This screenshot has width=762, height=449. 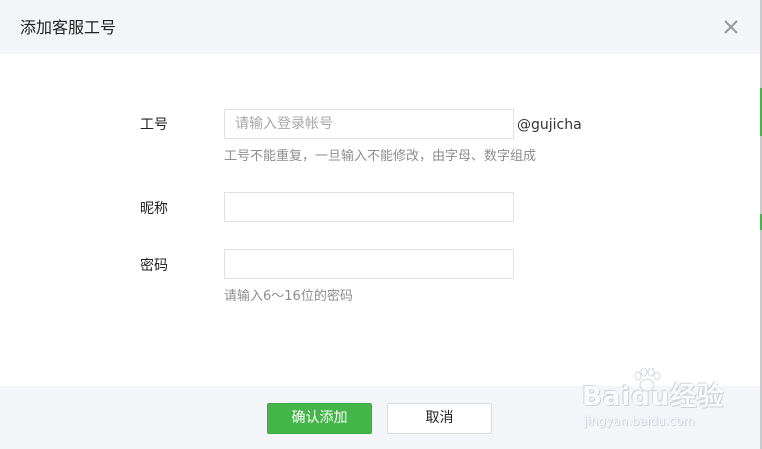 What do you see at coordinates (68, 27) in the screenshot?
I see `dialog-title: 添加客服工号` at bounding box center [68, 27].